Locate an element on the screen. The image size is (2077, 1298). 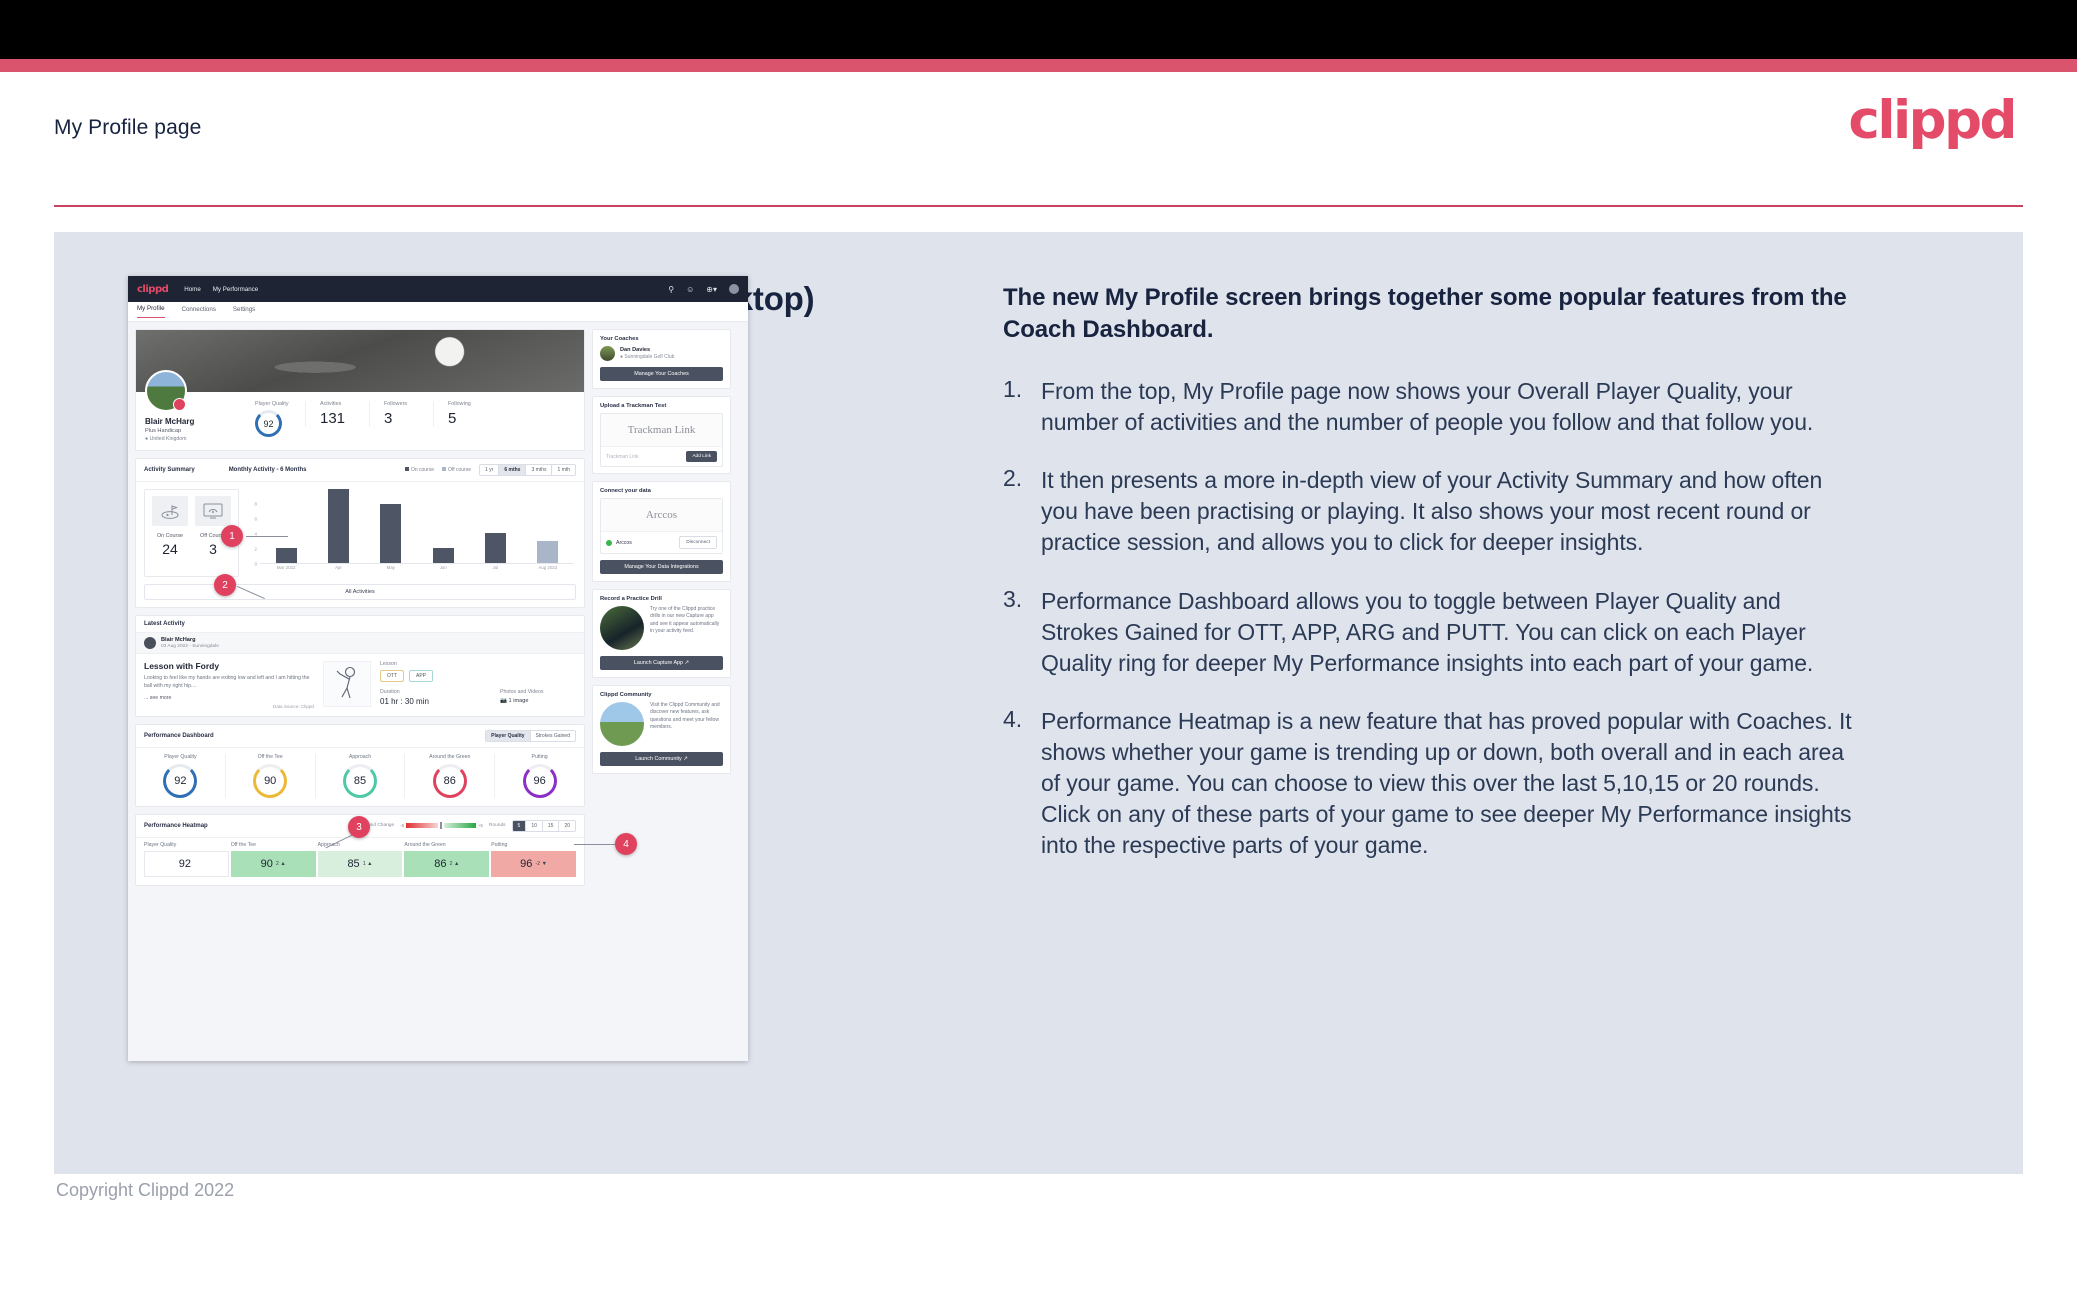
ring-player-quality: Player Quality 92 is located at coordinates (180, 776).